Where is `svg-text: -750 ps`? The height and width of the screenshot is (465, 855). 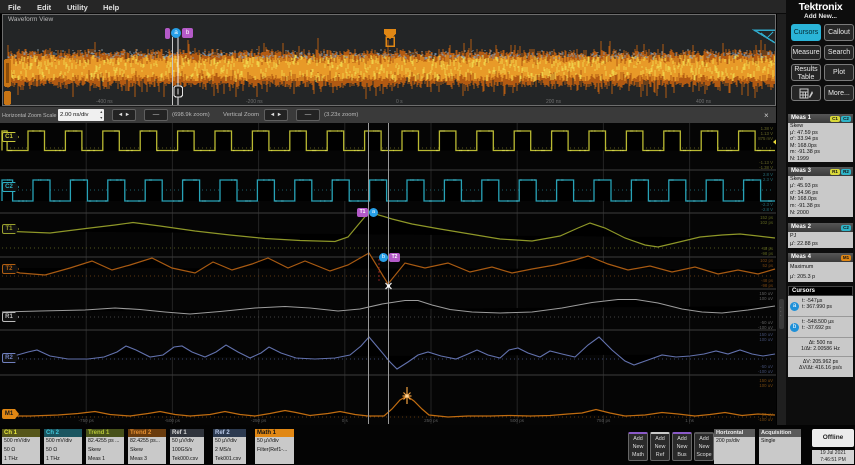 svg-text: -750 ps is located at coordinates (87, 420).